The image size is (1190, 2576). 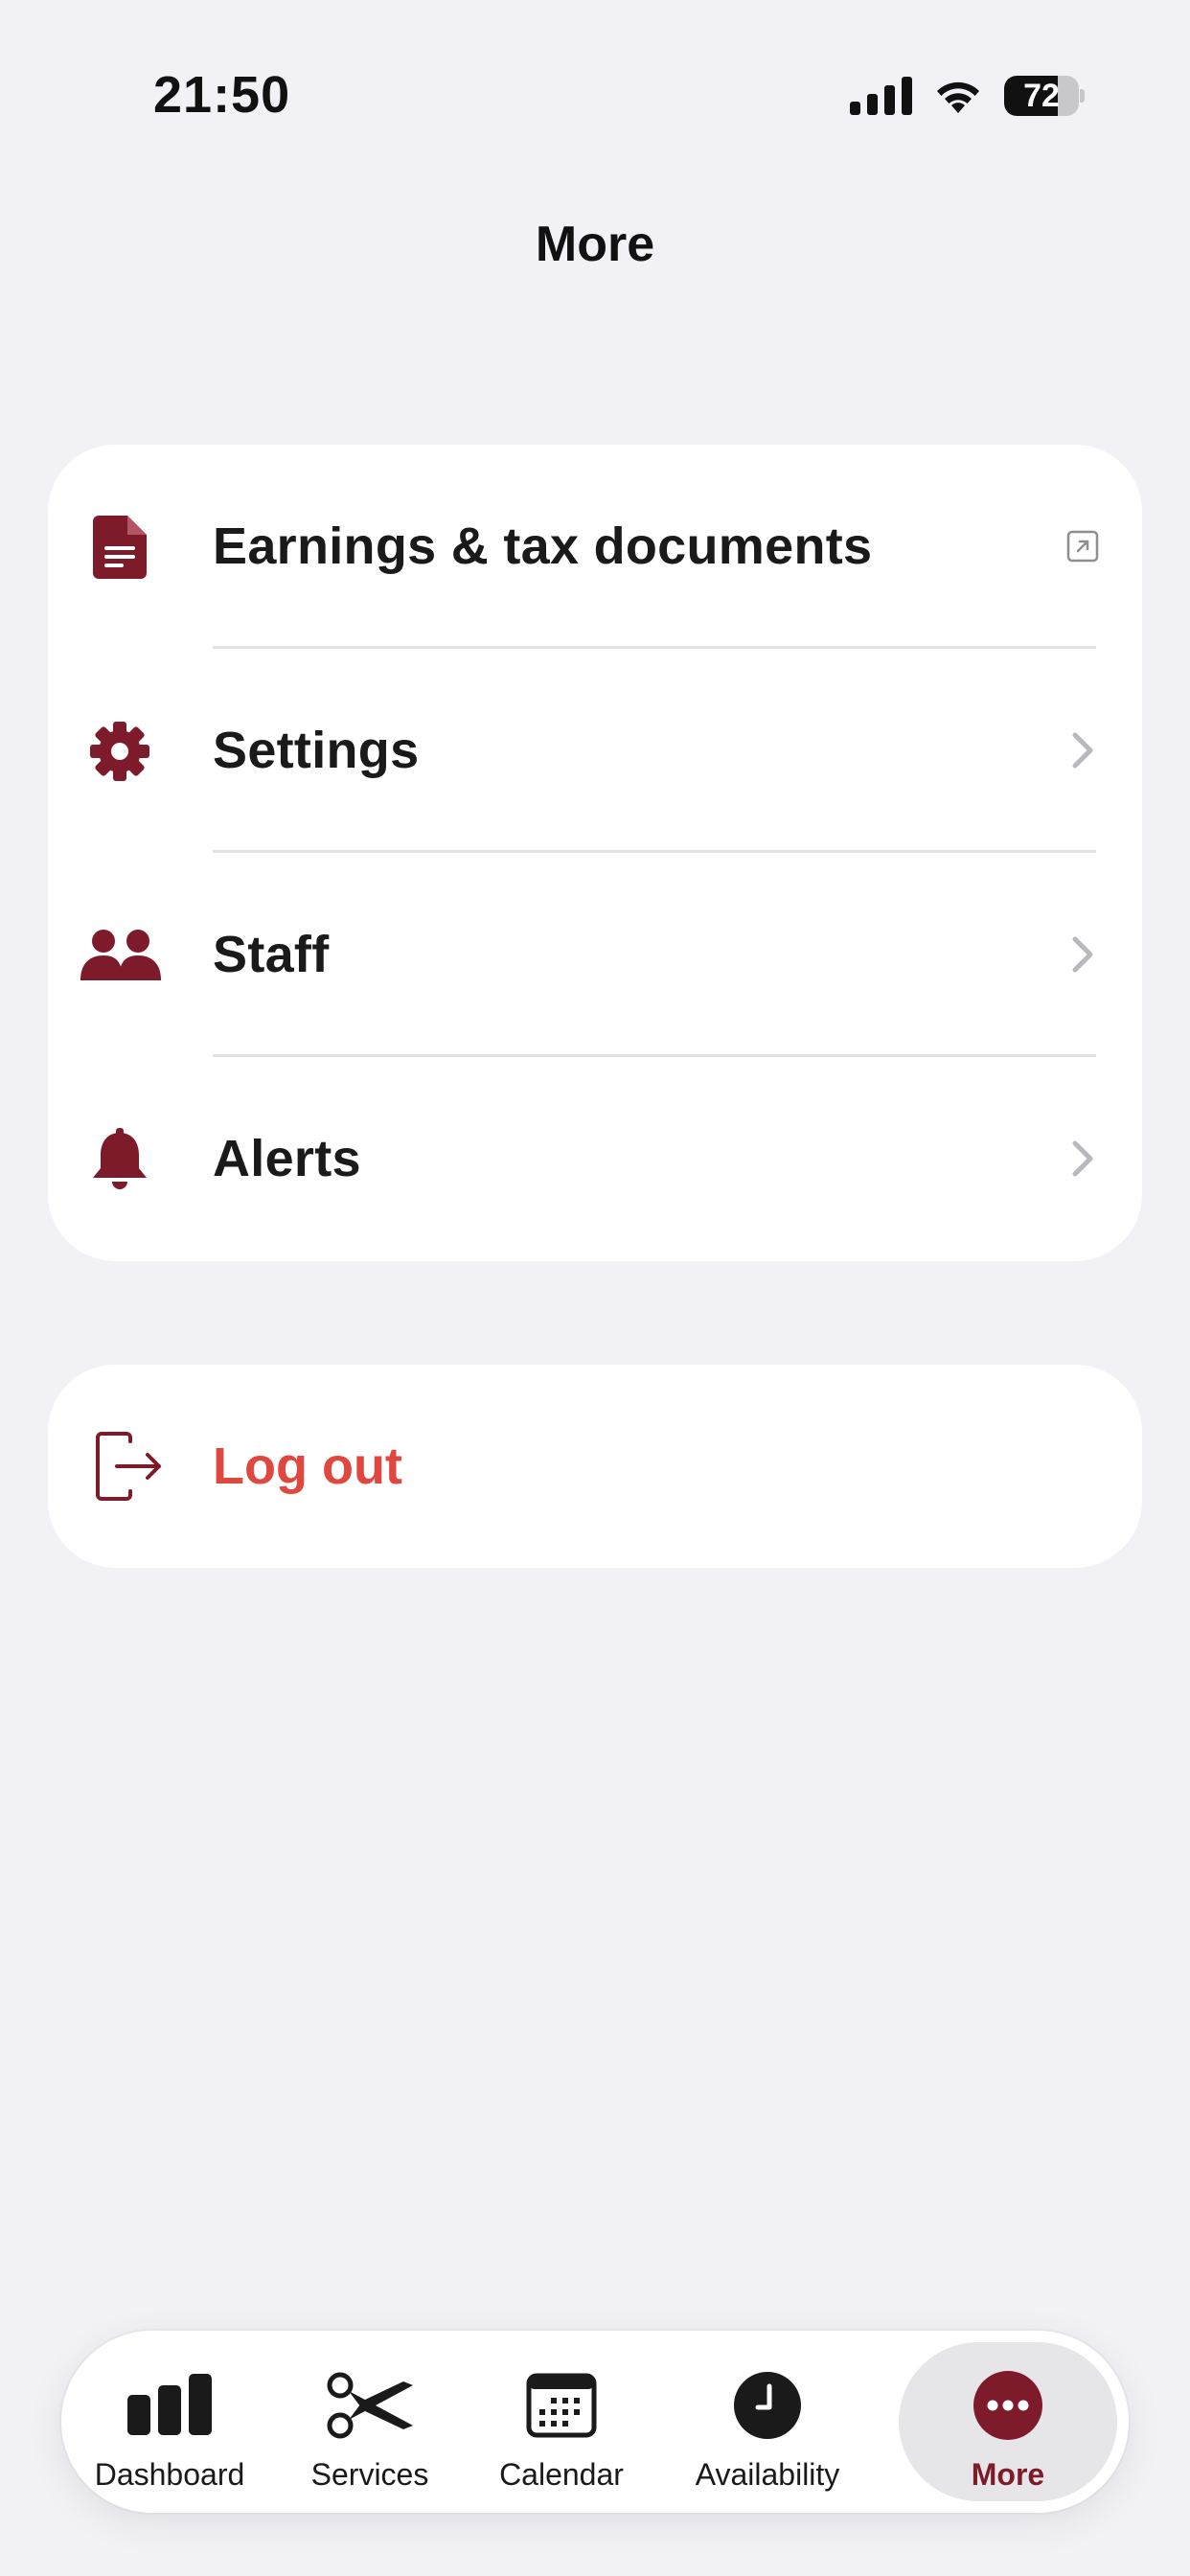 I want to click on menu-item-label: Staff, so click(x=271, y=954).